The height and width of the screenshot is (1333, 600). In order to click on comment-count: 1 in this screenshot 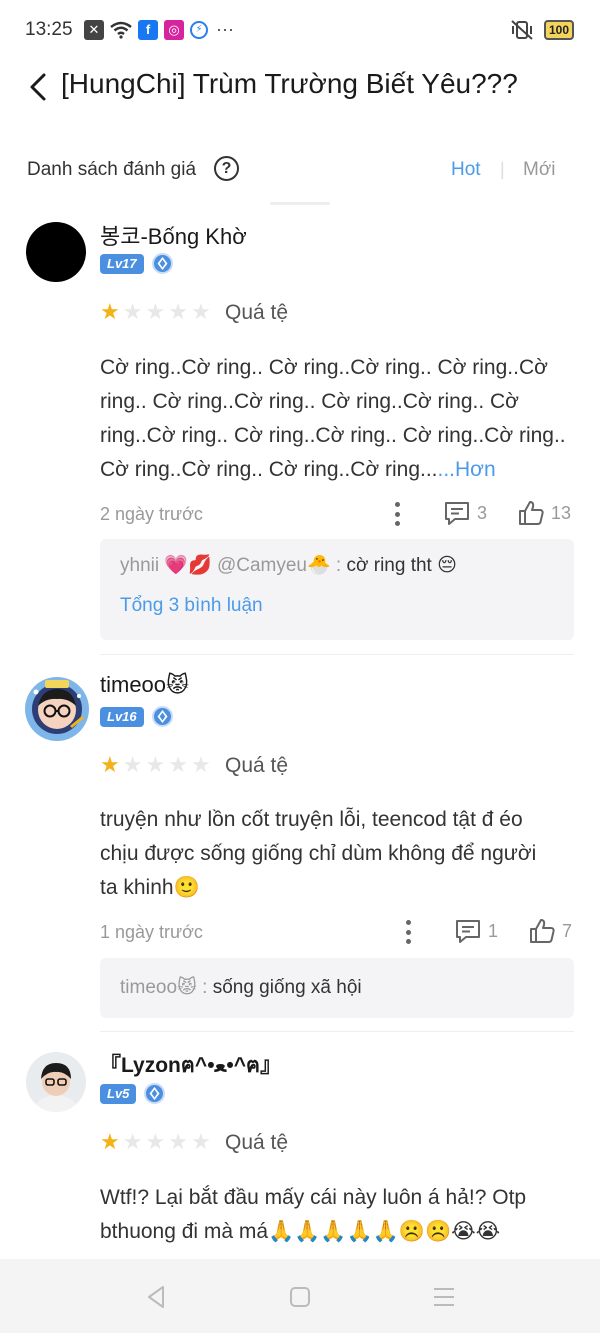, I will do `click(493, 930)`.